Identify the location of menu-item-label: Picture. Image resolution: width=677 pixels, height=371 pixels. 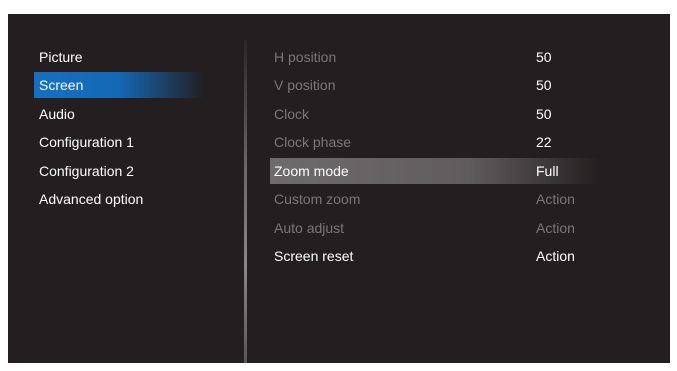
(61, 57).